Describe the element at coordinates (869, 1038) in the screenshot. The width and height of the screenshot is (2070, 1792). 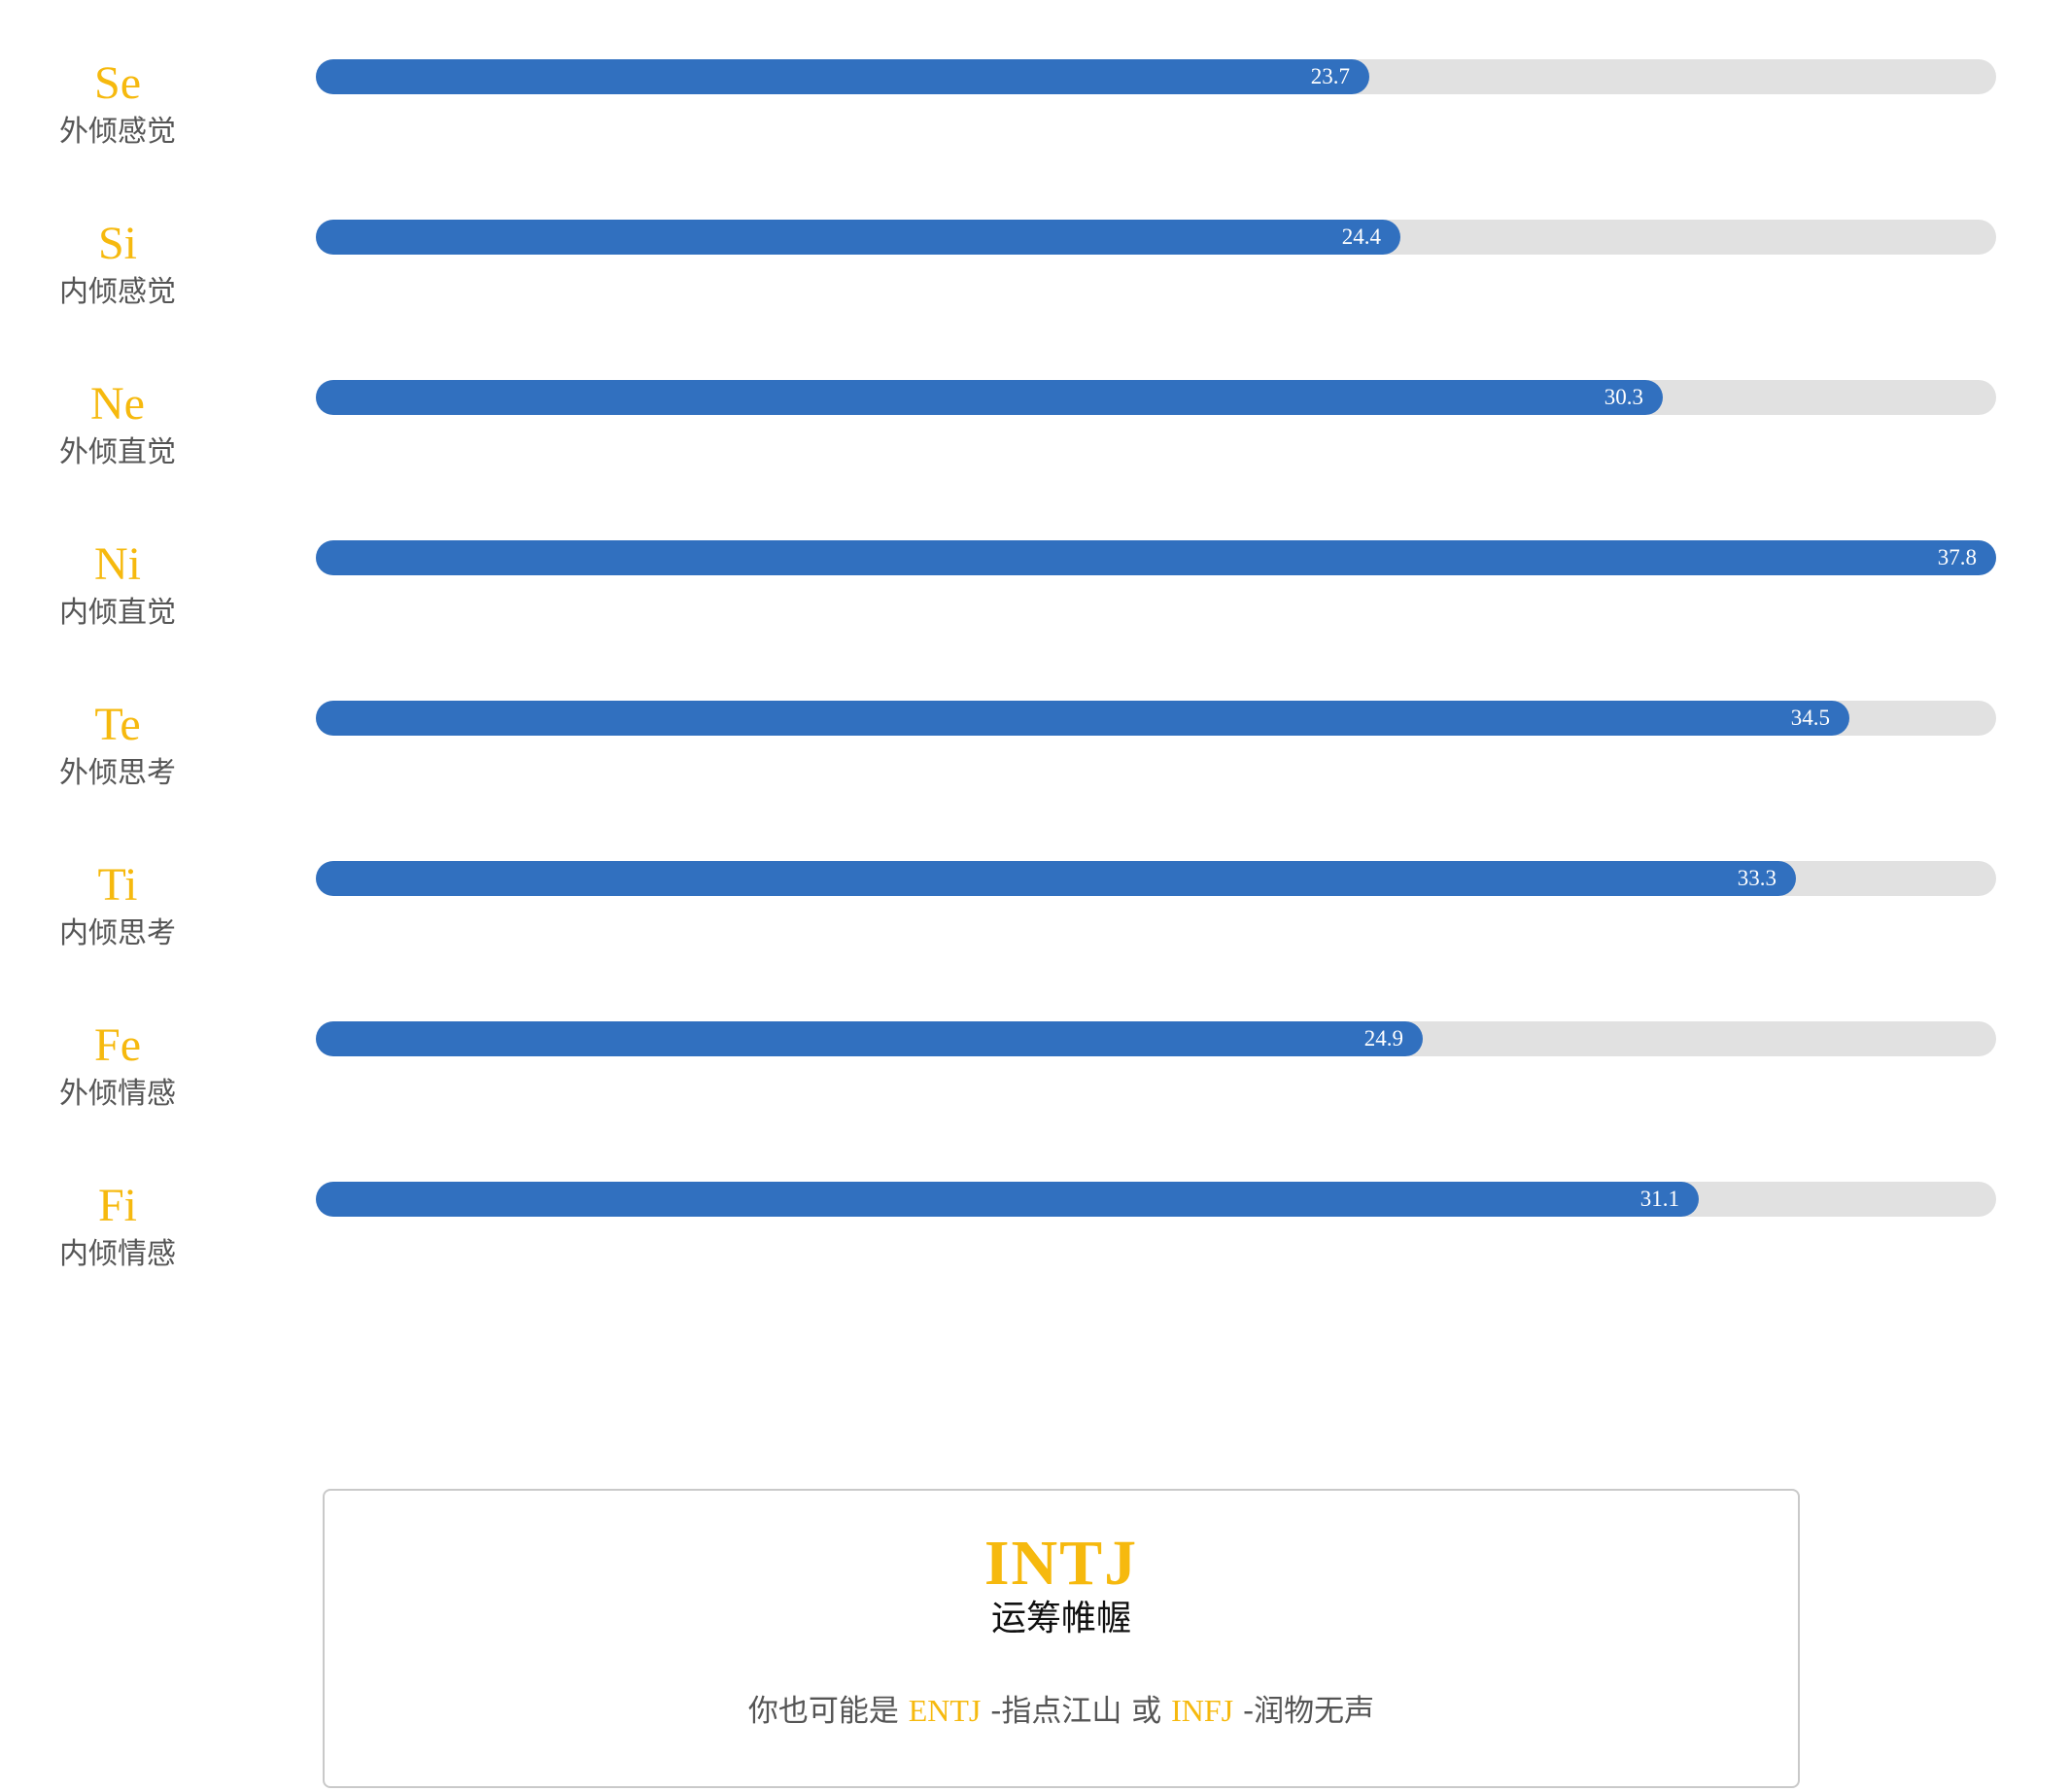
I see `progress-fill: 24.9` at that location.